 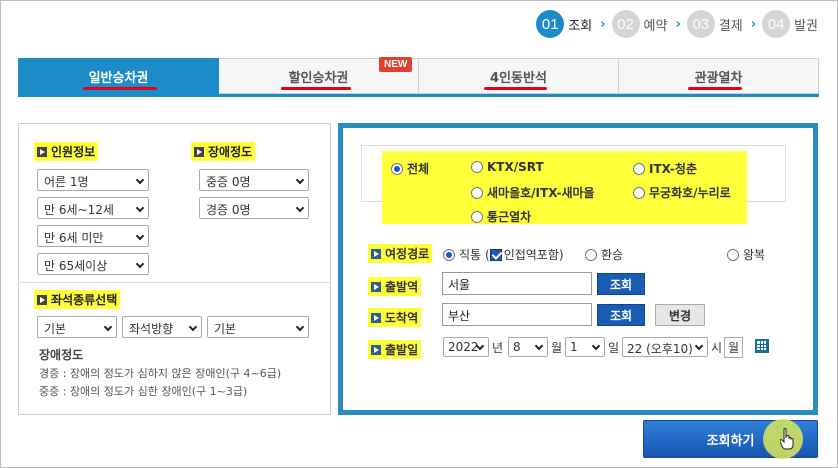 I want to click on train-all-radio: 전체, so click(x=410, y=168).